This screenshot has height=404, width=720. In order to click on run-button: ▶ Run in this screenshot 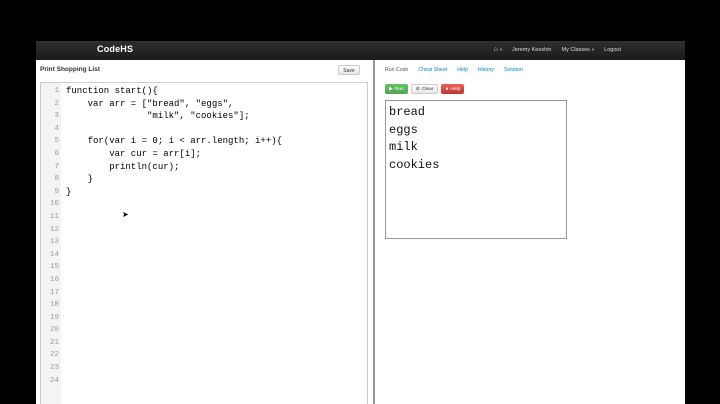, I will do `click(396, 89)`.